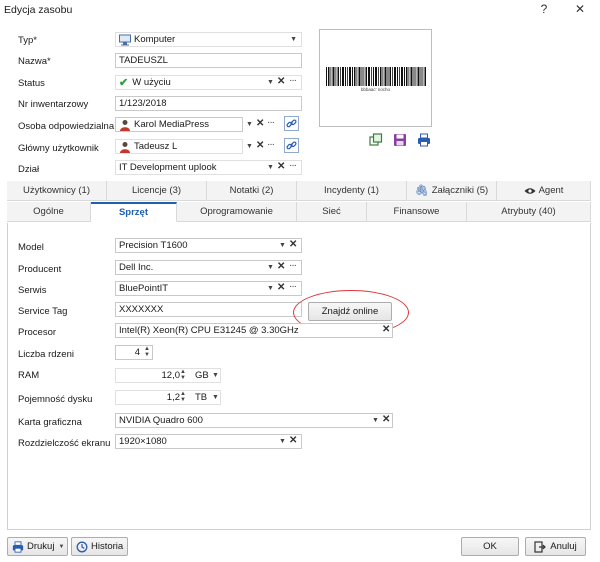 The image size is (600, 562). I want to click on print-barcode-button, so click(424, 140).